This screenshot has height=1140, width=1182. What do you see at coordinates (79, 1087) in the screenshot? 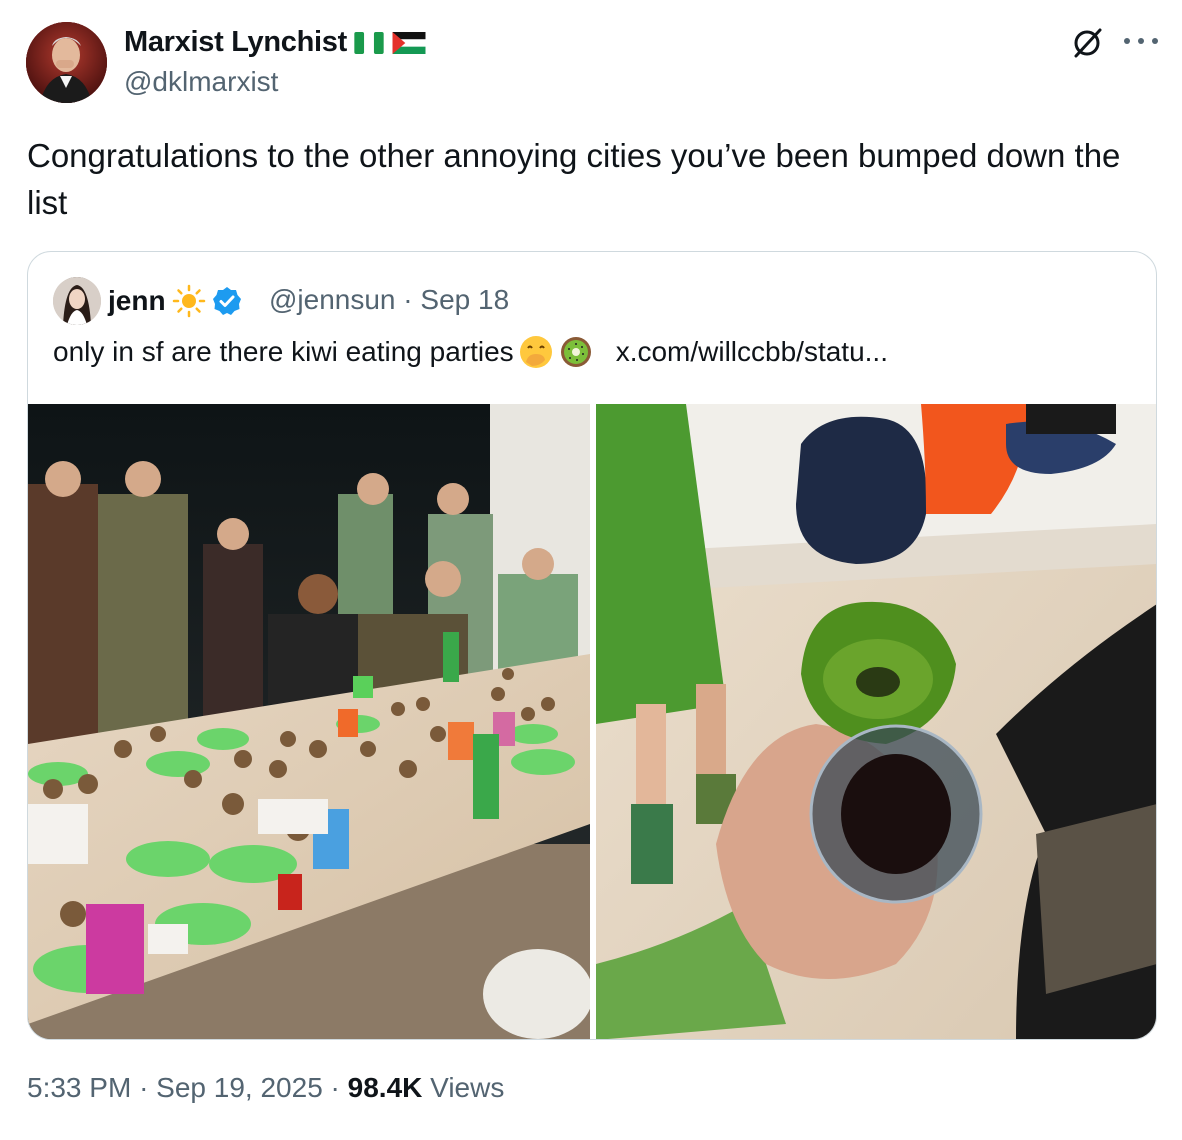
I see `tweet-time: 5:33 PM` at bounding box center [79, 1087].